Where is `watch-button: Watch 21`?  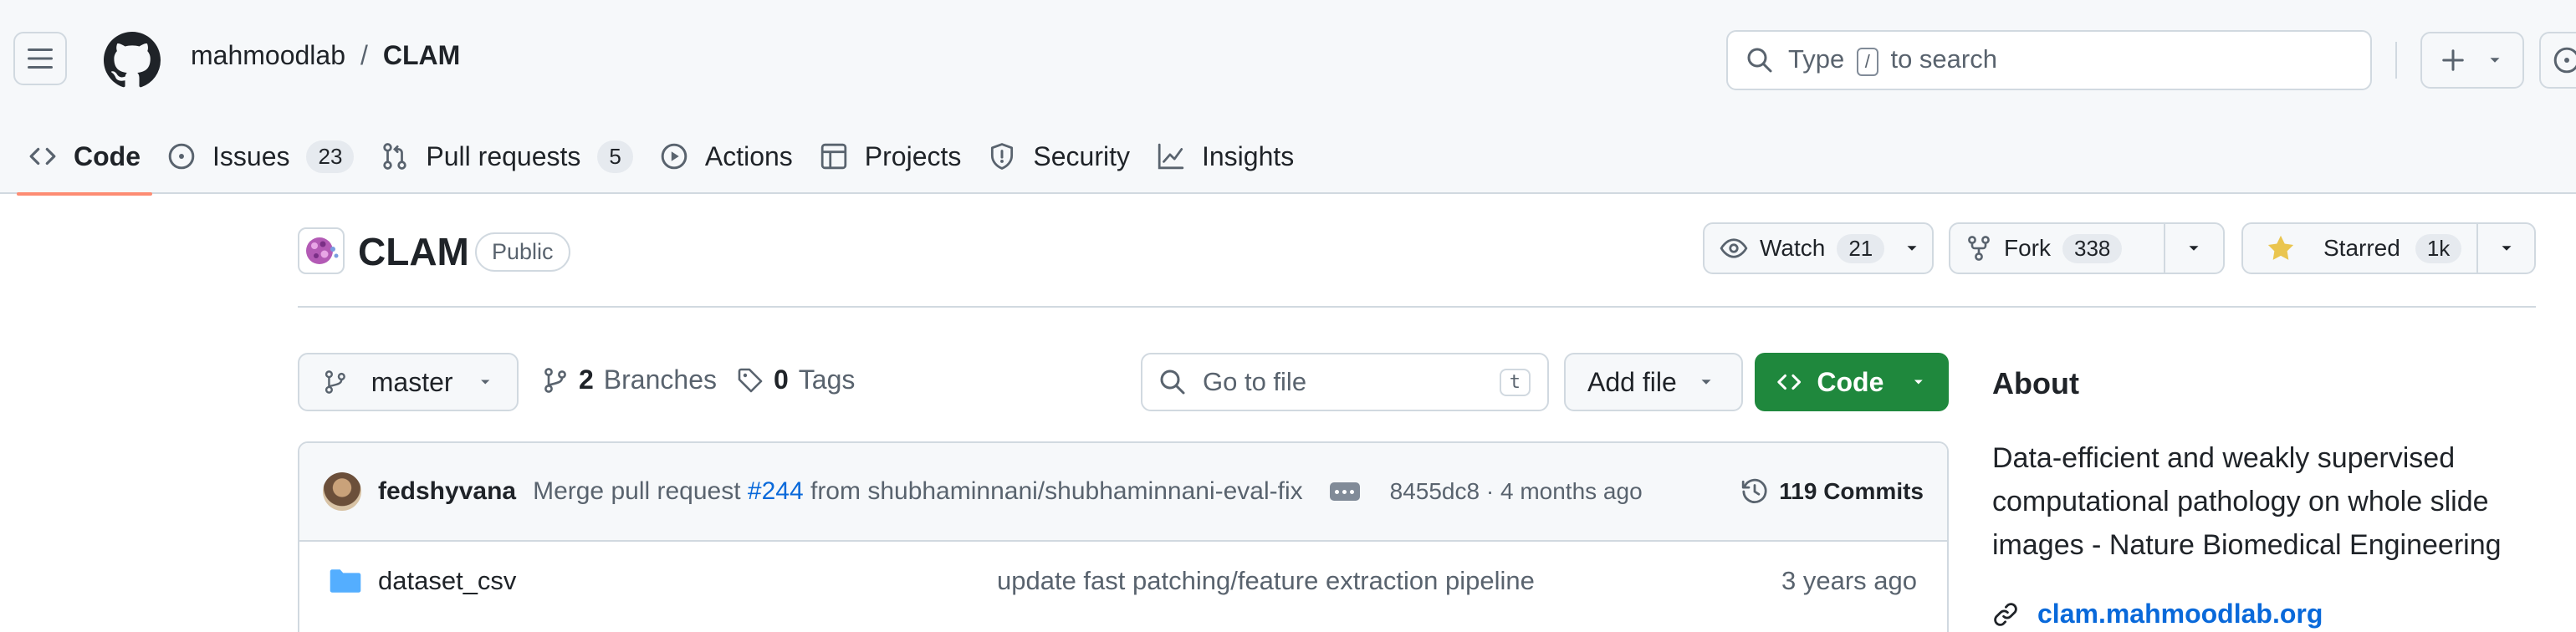
watch-button: Watch 21 is located at coordinates (1802, 248).